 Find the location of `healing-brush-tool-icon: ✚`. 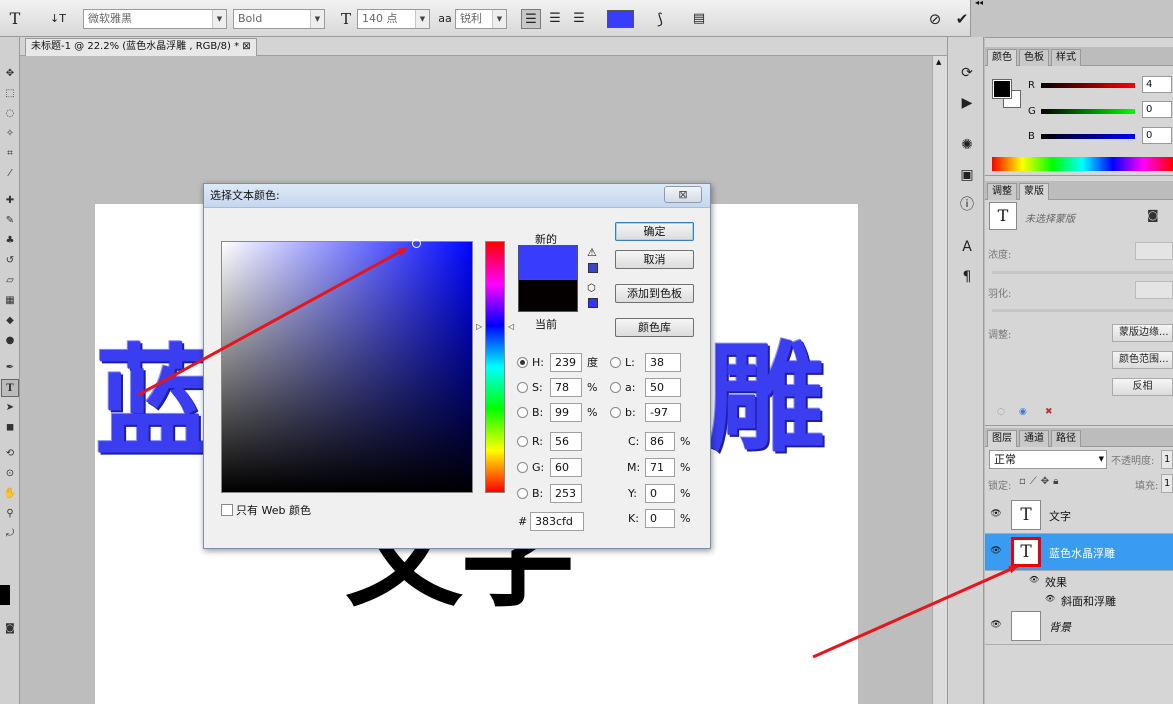

healing-brush-tool-icon: ✚ is located at coordinates (10, 201).